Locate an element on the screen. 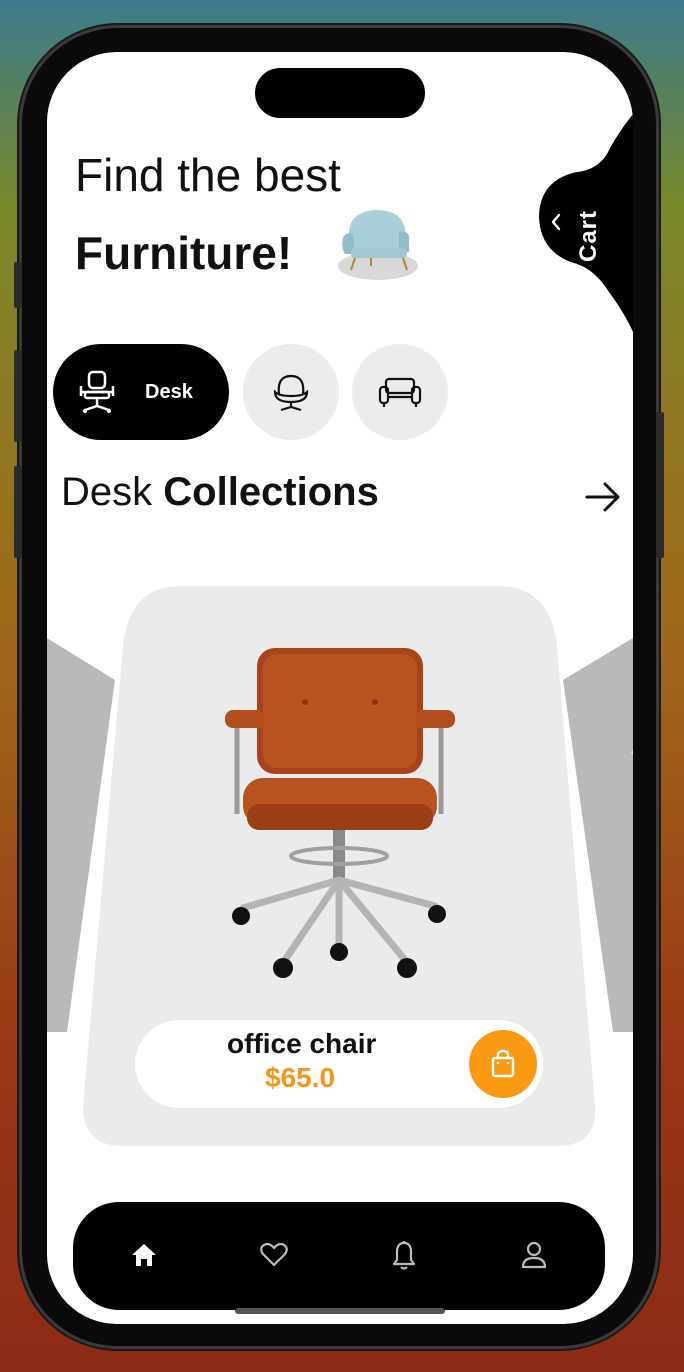 The width and height of the screenshot is (684, 1372). product-image is located at coordinates (340, 813).